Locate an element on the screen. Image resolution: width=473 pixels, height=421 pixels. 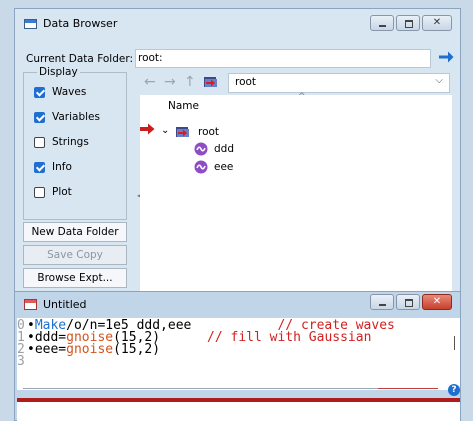
code-function: gnoise is located at coordinates (90, 349).